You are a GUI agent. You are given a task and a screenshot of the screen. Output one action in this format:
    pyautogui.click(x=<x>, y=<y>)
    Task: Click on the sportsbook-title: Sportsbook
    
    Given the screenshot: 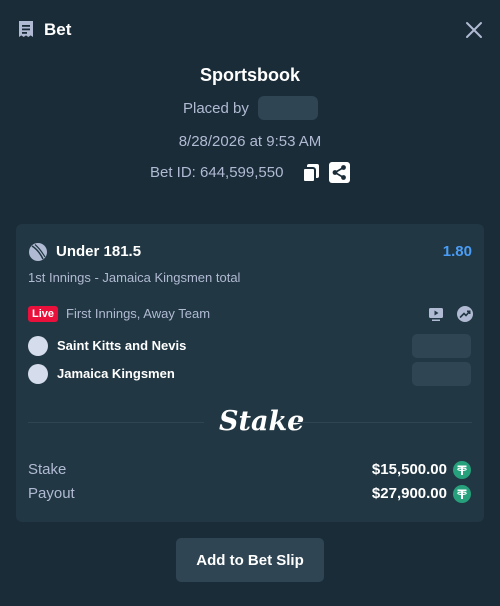 What is the action you would take?
    pyautogui.click(x=249, y=75)
    